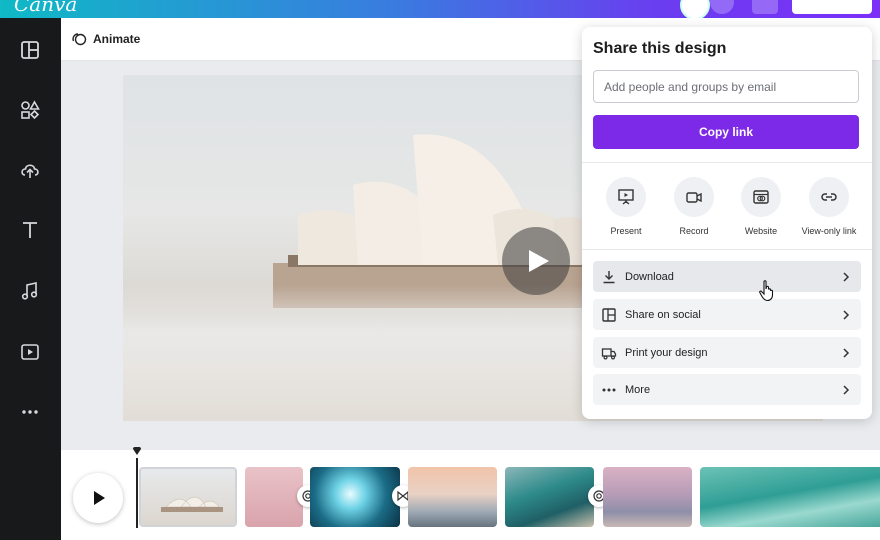 This screenshot has width=880, height=540. I want to click on share-top-button, so click(832, 7).